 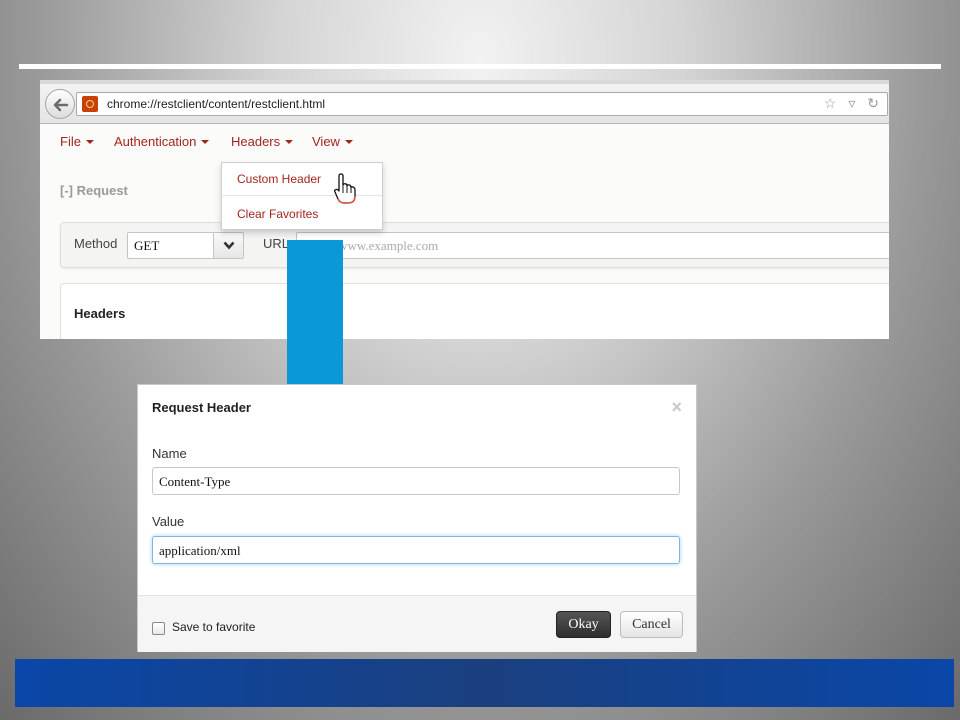 What do you see at coordinates (185, 245) in the screenshot?
I see `method-select: GET` at bounding box center [185, 245].